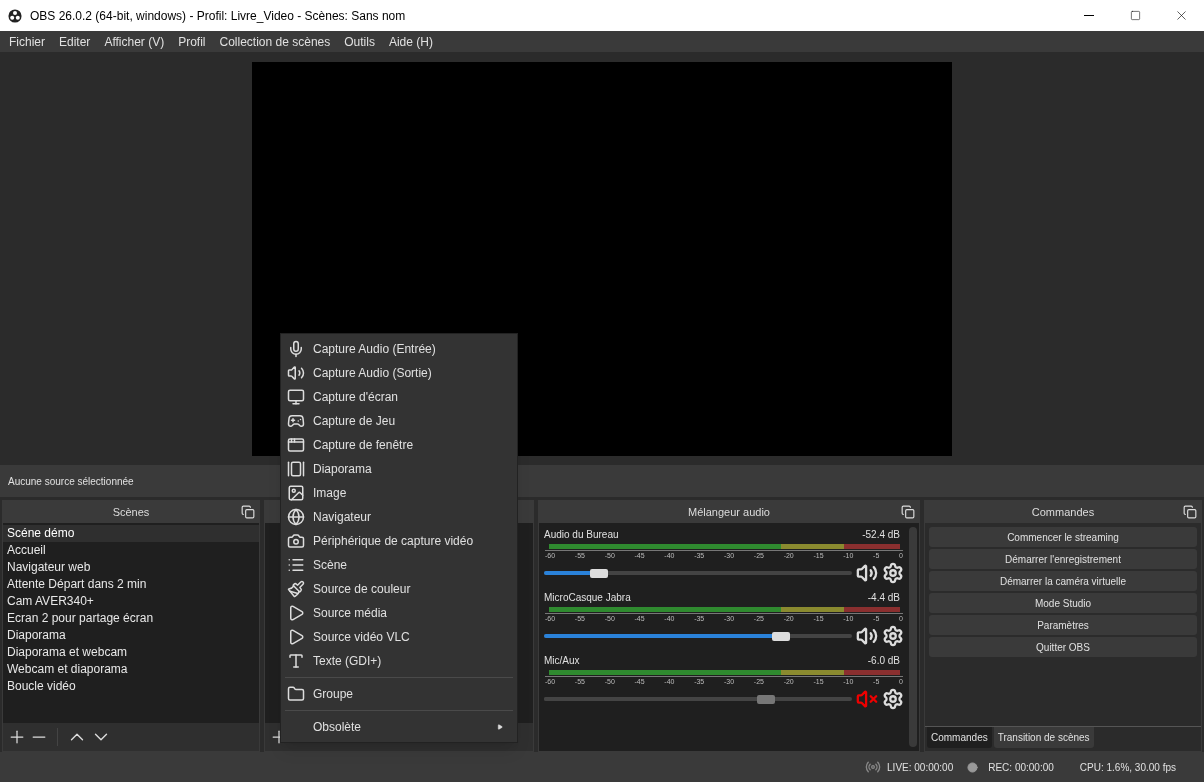  What do you see at coordinates (296, 445) in the screenshot?
I see `window-icon` at bounding box center [296, 445].